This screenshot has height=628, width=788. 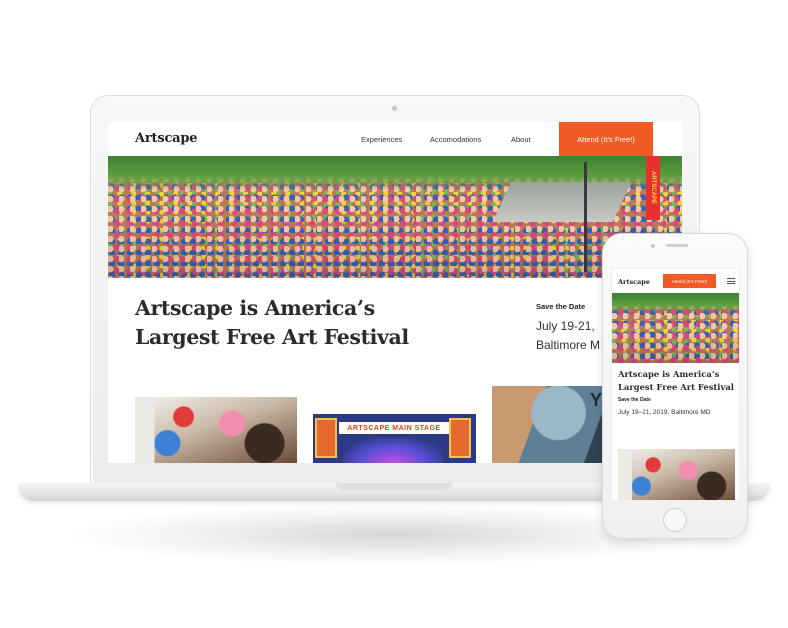 I want to click on hero-banner: ARTSCAPE, so click(x=653, y=188).